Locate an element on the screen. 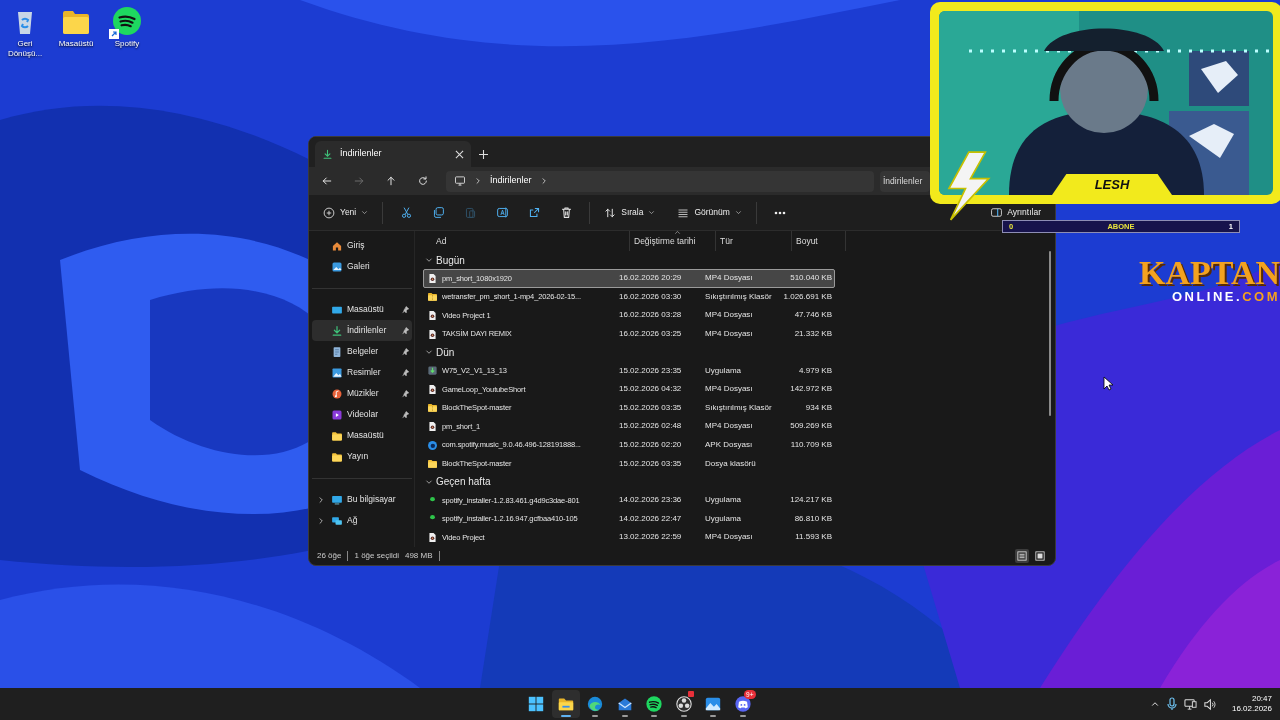 The height and width of the screenshot is (720, 1280). spotify-icon is located at coordinates (654, 704).